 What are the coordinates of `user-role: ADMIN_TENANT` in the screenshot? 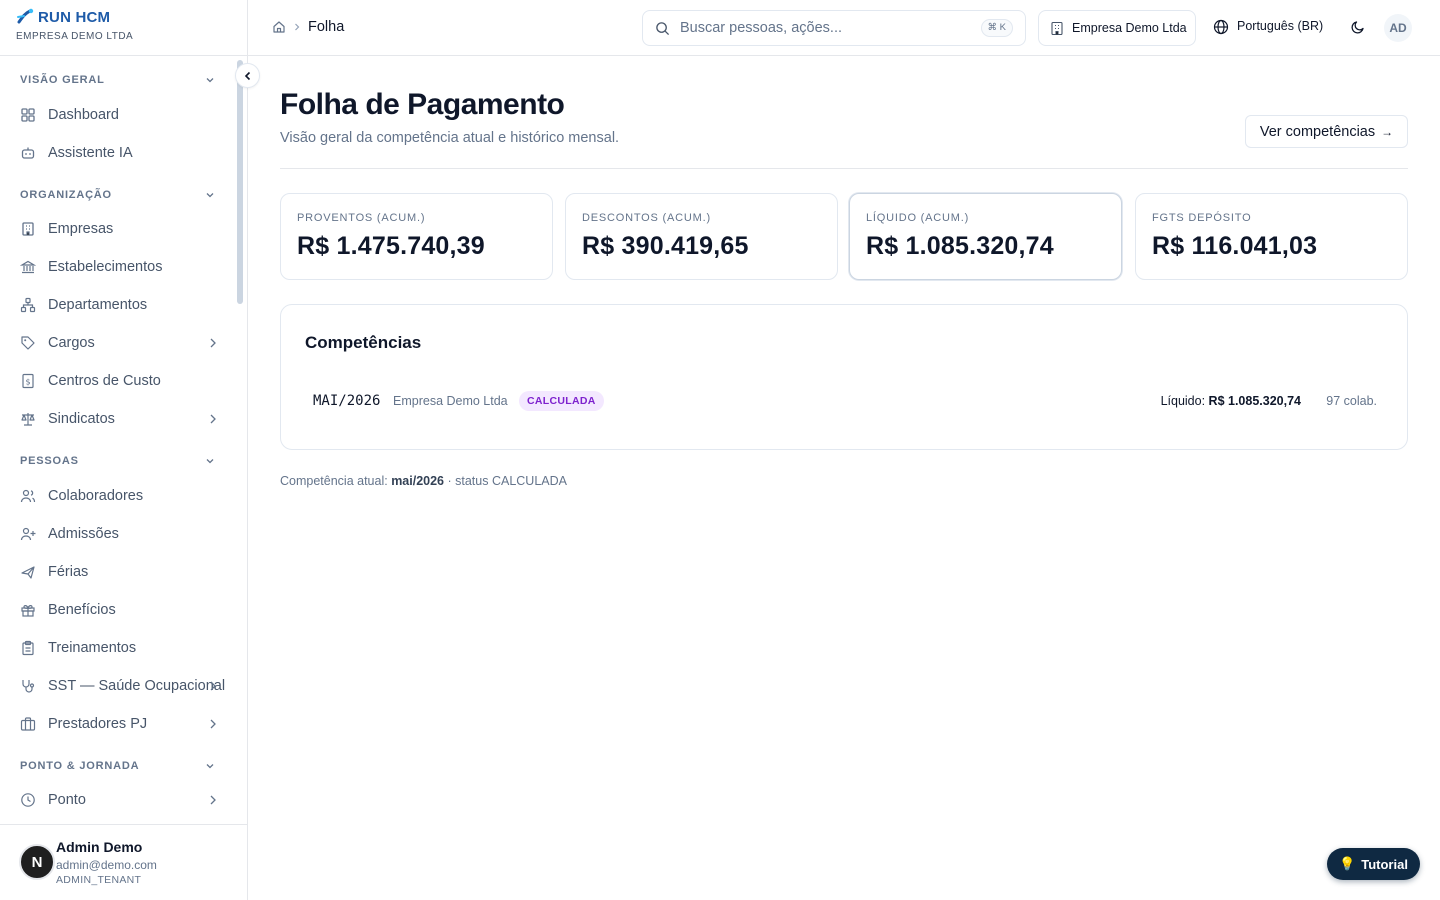 It's located at (99, 880).